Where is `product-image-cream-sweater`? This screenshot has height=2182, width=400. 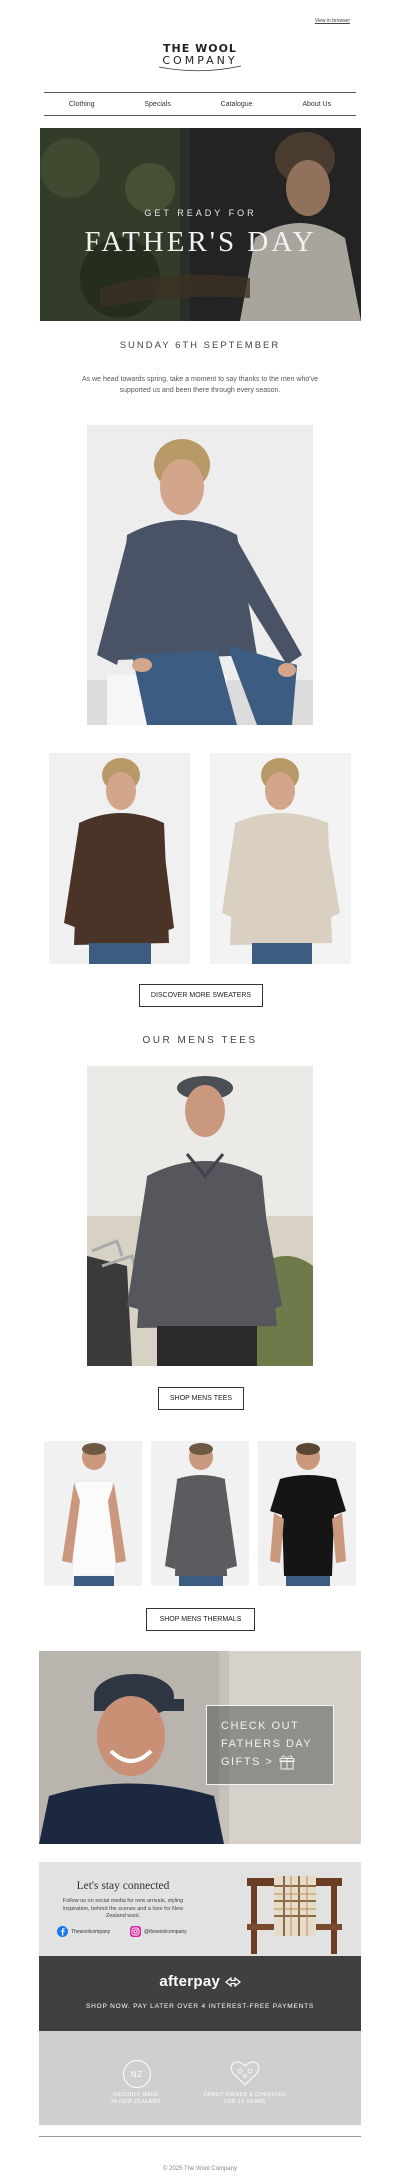 product-image-cream-sweater is located at coordinates (280, 858).